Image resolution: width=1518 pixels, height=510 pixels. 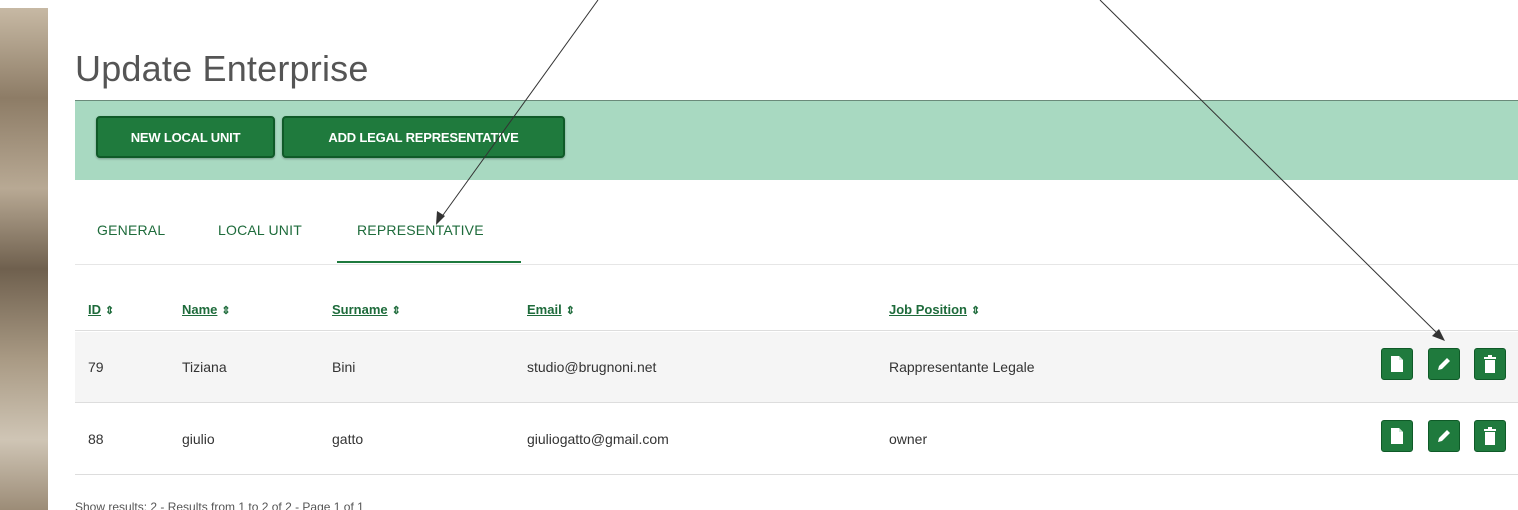 I want to click on column-header-label: Name, so click(x=200, y=309).